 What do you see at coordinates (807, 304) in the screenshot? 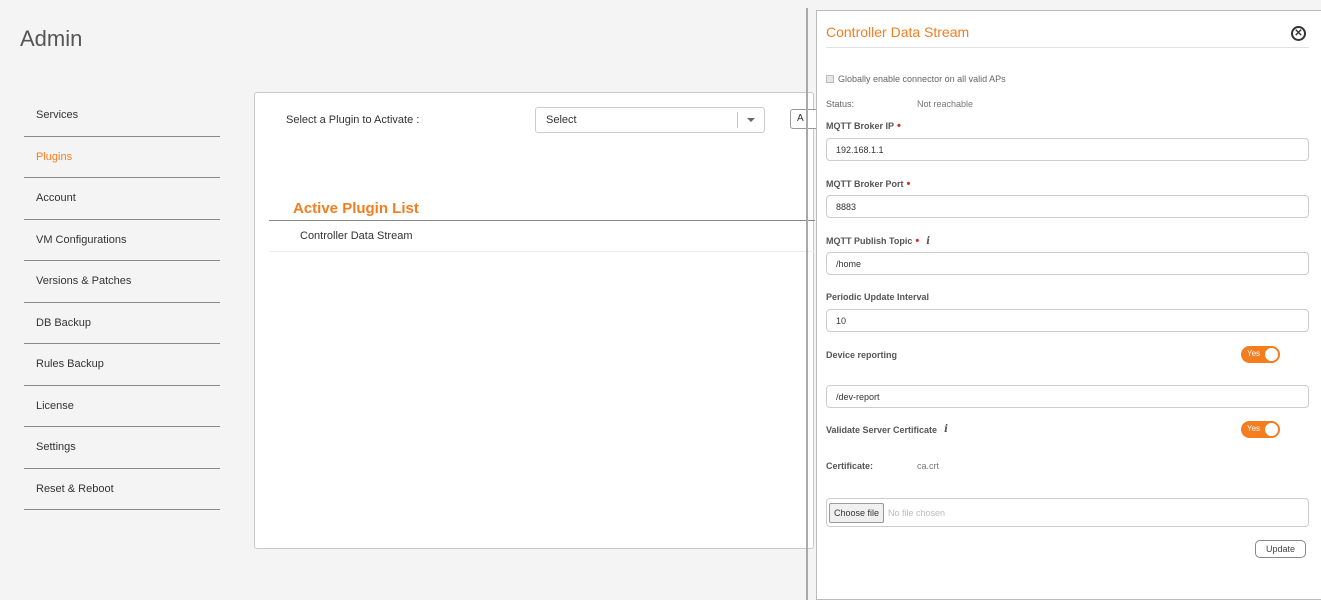
I see `panel-divider` at bounding box center [807, 304].